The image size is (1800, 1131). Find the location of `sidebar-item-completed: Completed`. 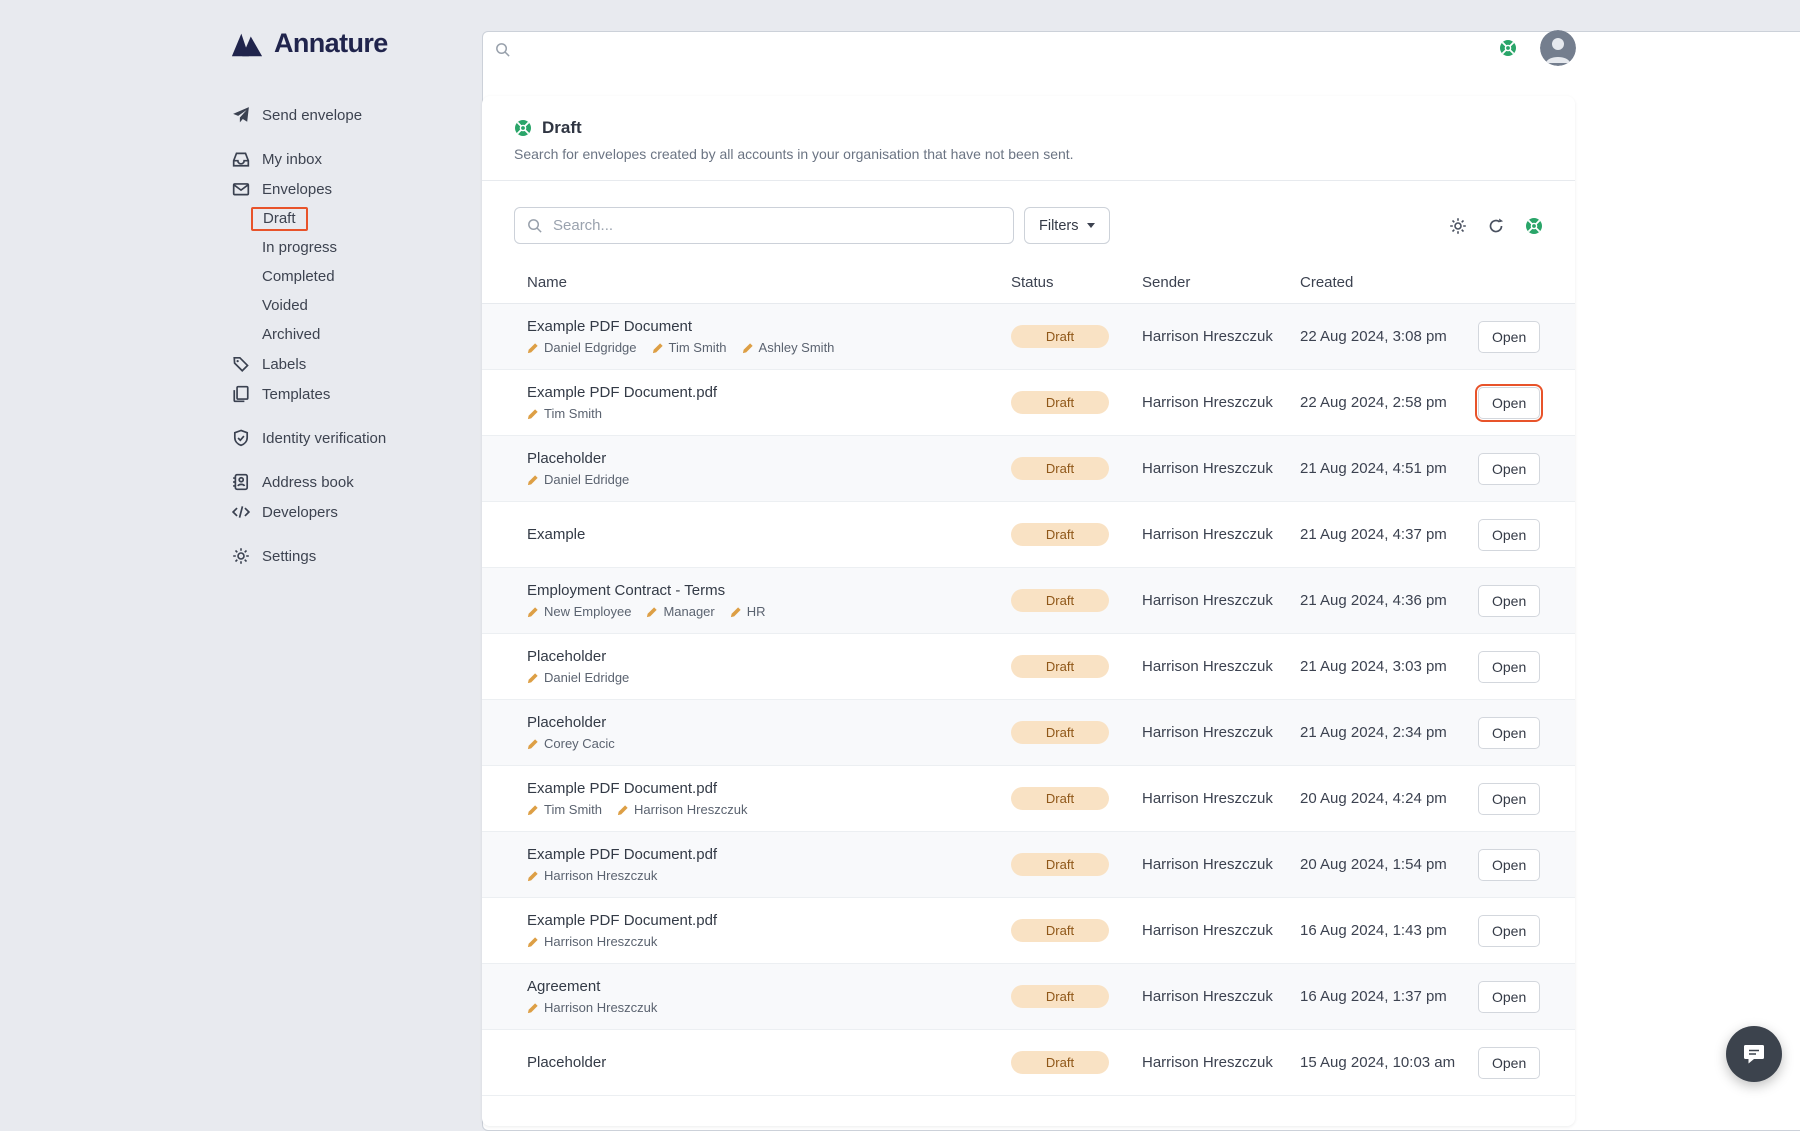

sidebar-item-completed: Completed is located at coordinates (349, 276).